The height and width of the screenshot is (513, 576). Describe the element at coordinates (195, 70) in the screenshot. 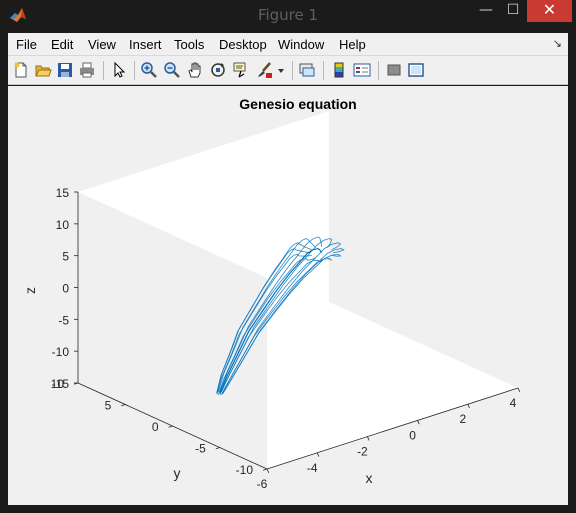

I see `pan-hand-icon` at that location.